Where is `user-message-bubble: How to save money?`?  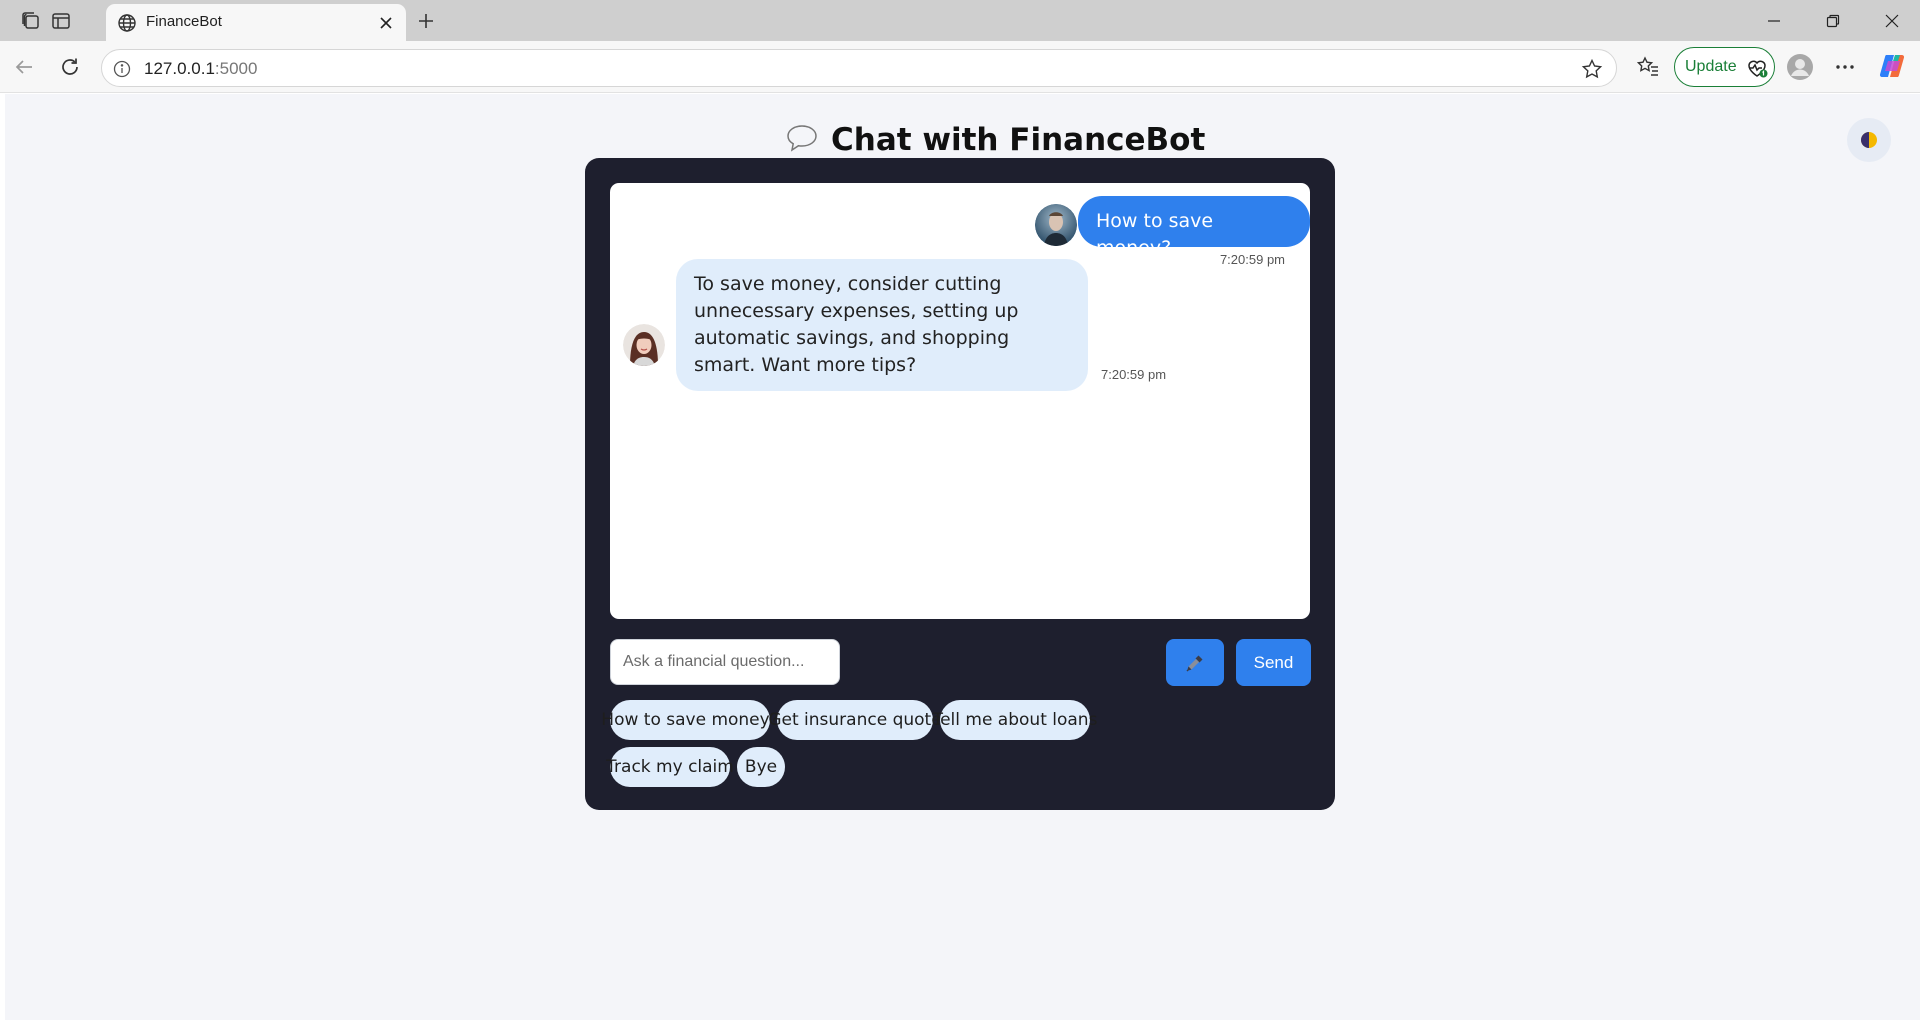
user-message-bubble: How to save money? is located at coordinates (1194, 227).